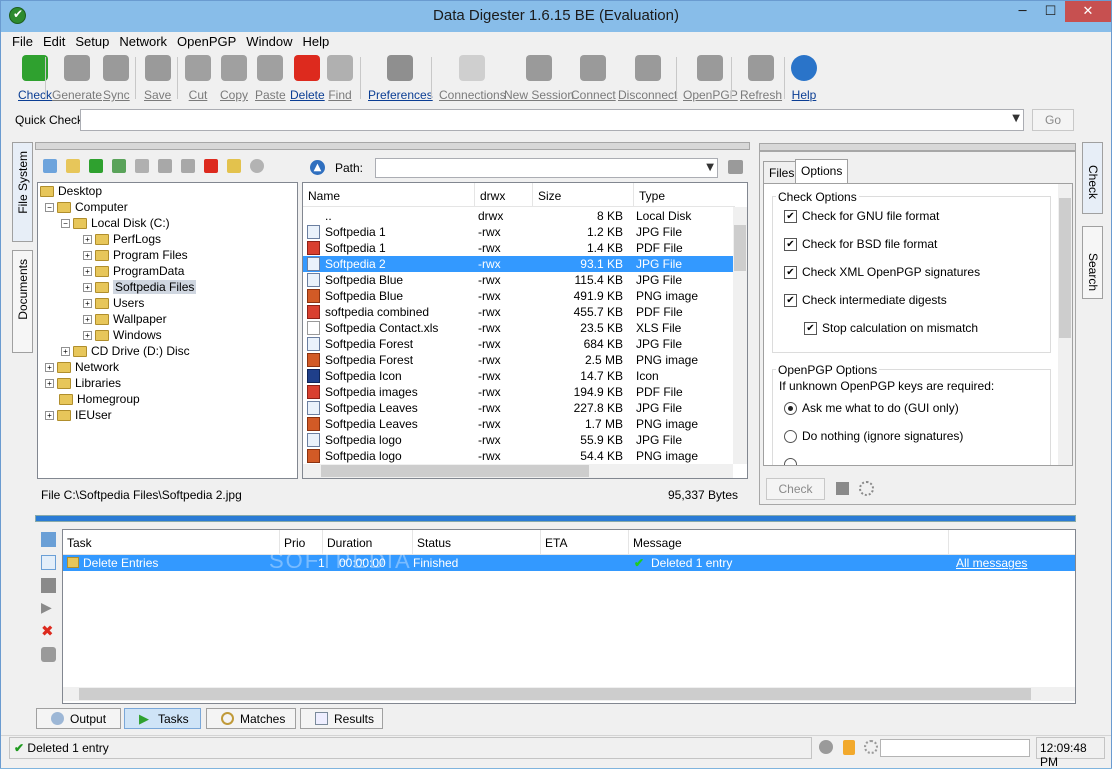  I want to click on paste-icon, so click(188, 166).